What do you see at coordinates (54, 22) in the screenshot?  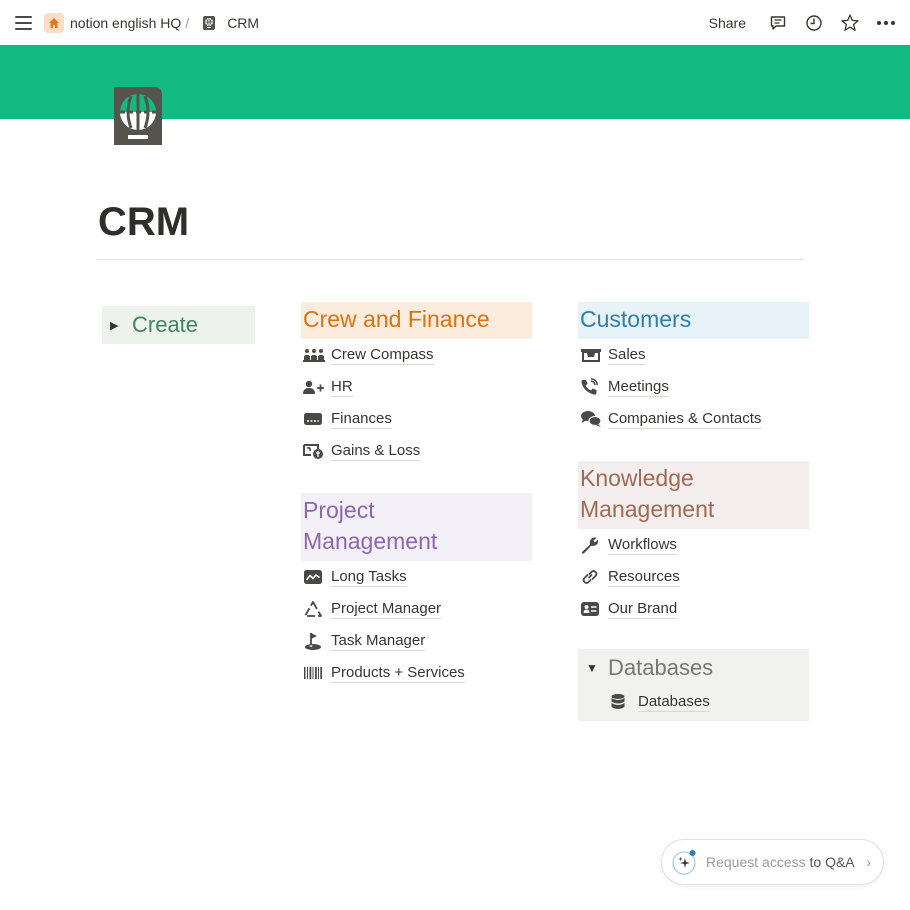 I see `home-icon` at bounding box center [54, 22].